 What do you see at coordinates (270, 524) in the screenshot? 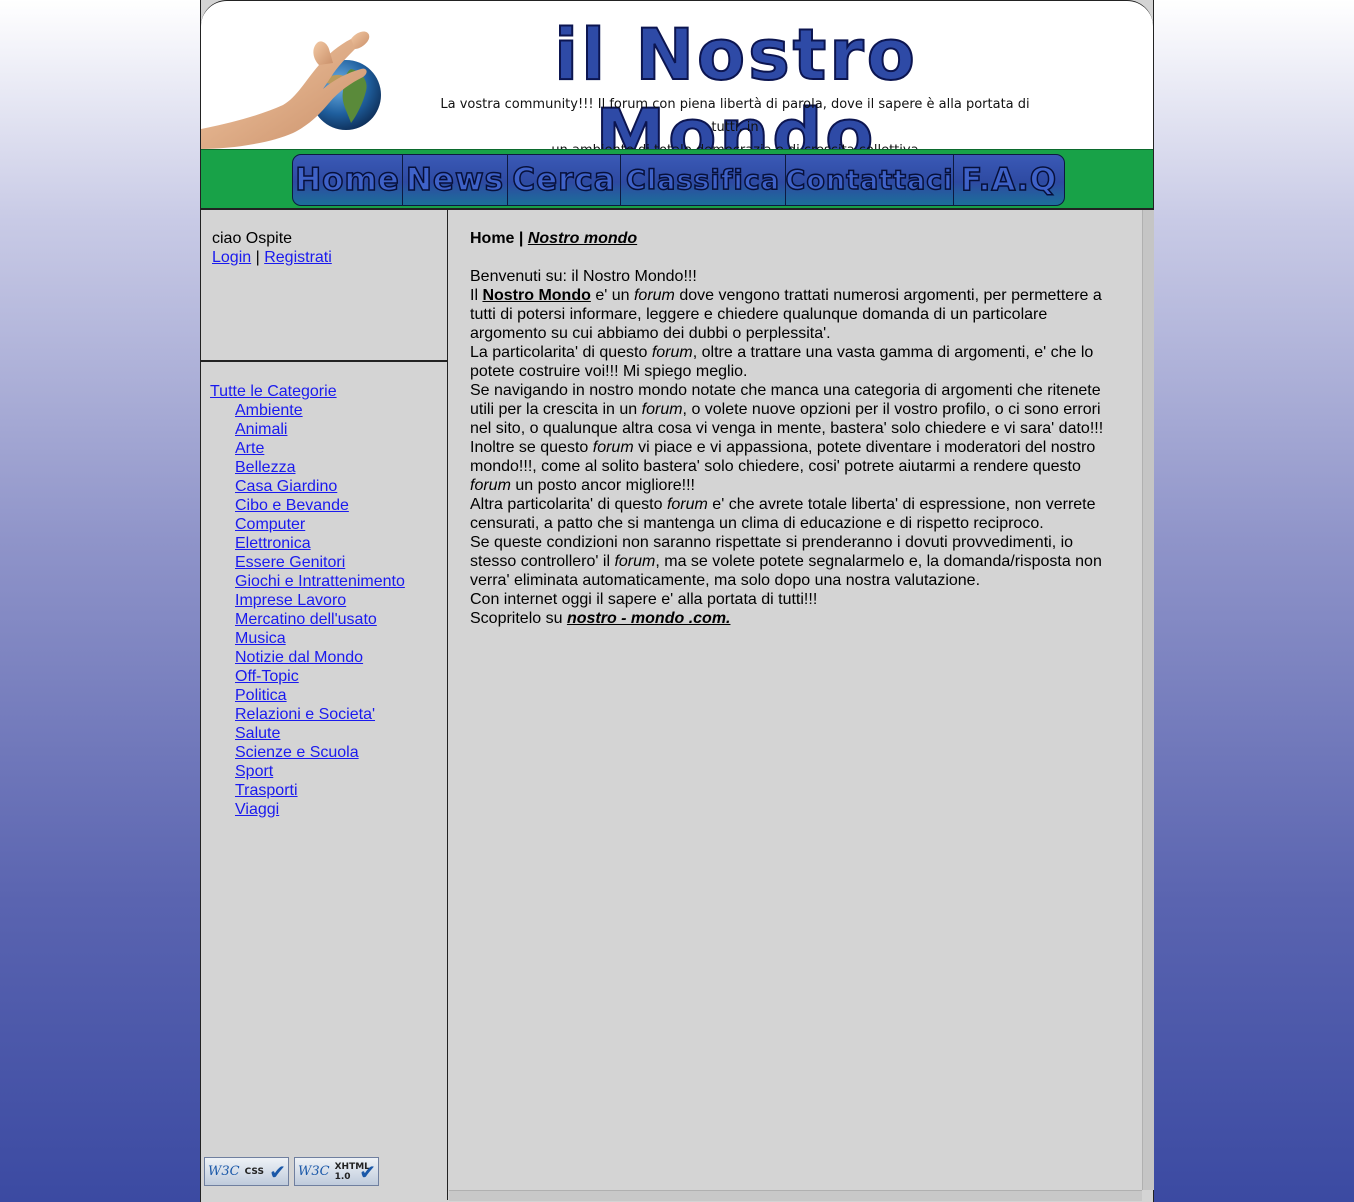
I see `category-link-computer: Computer` at bounding box center [270, 524].